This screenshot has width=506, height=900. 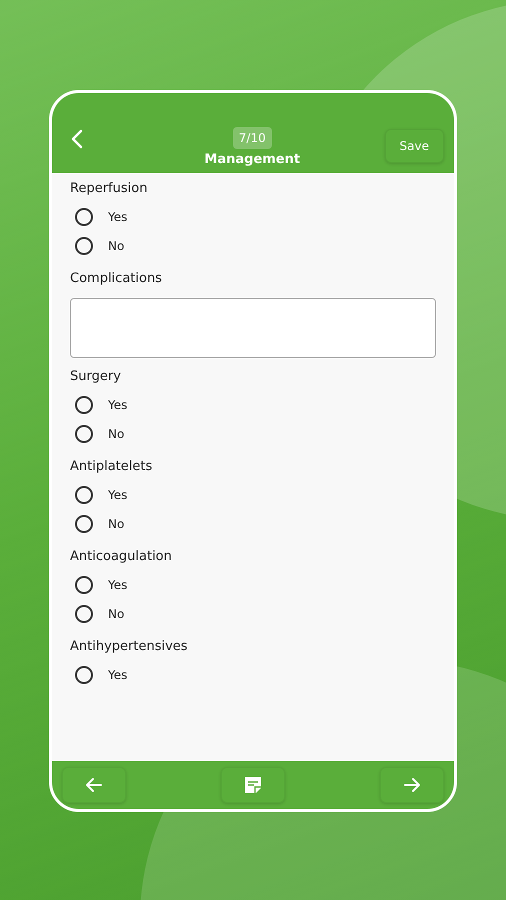 What do you see at coordinates (77, 139) in the screenshot?
I see `back-icon` at bounding box center [77, 139].